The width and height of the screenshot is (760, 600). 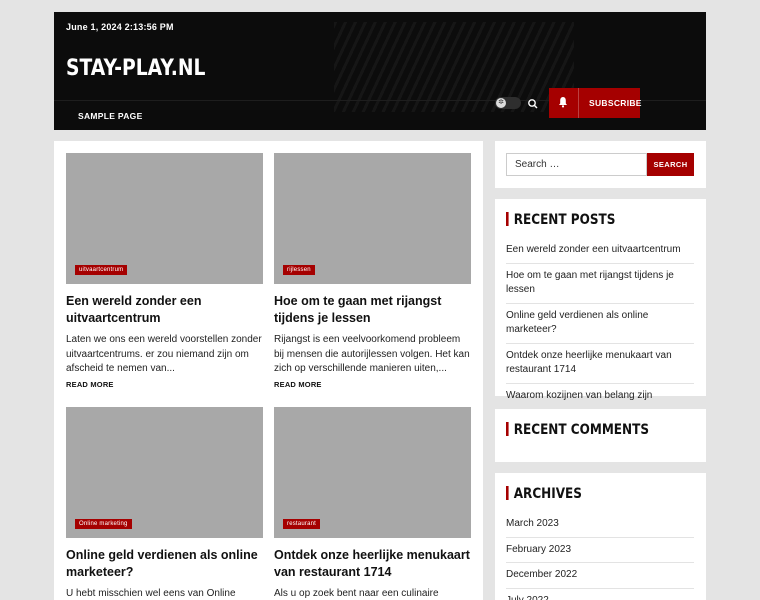 What do you see at coordinates (563, 102) in the screenshot?
I see `bell-icon` at bounding box center [563, 102].